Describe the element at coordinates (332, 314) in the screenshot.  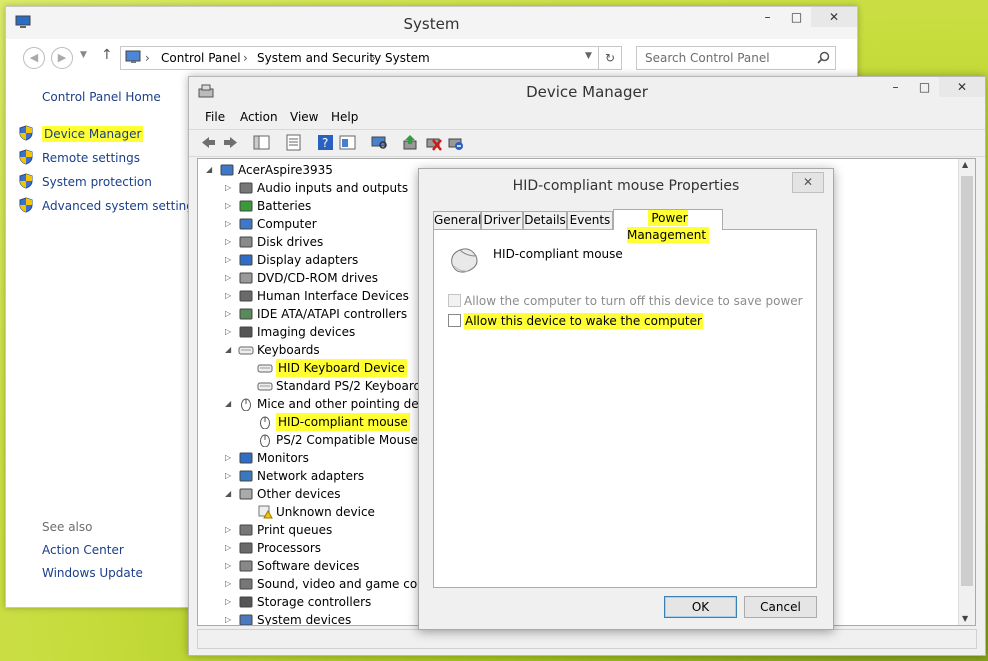
I see `tree-item-label: IDE ATA/ATAPI controllers` at that location.